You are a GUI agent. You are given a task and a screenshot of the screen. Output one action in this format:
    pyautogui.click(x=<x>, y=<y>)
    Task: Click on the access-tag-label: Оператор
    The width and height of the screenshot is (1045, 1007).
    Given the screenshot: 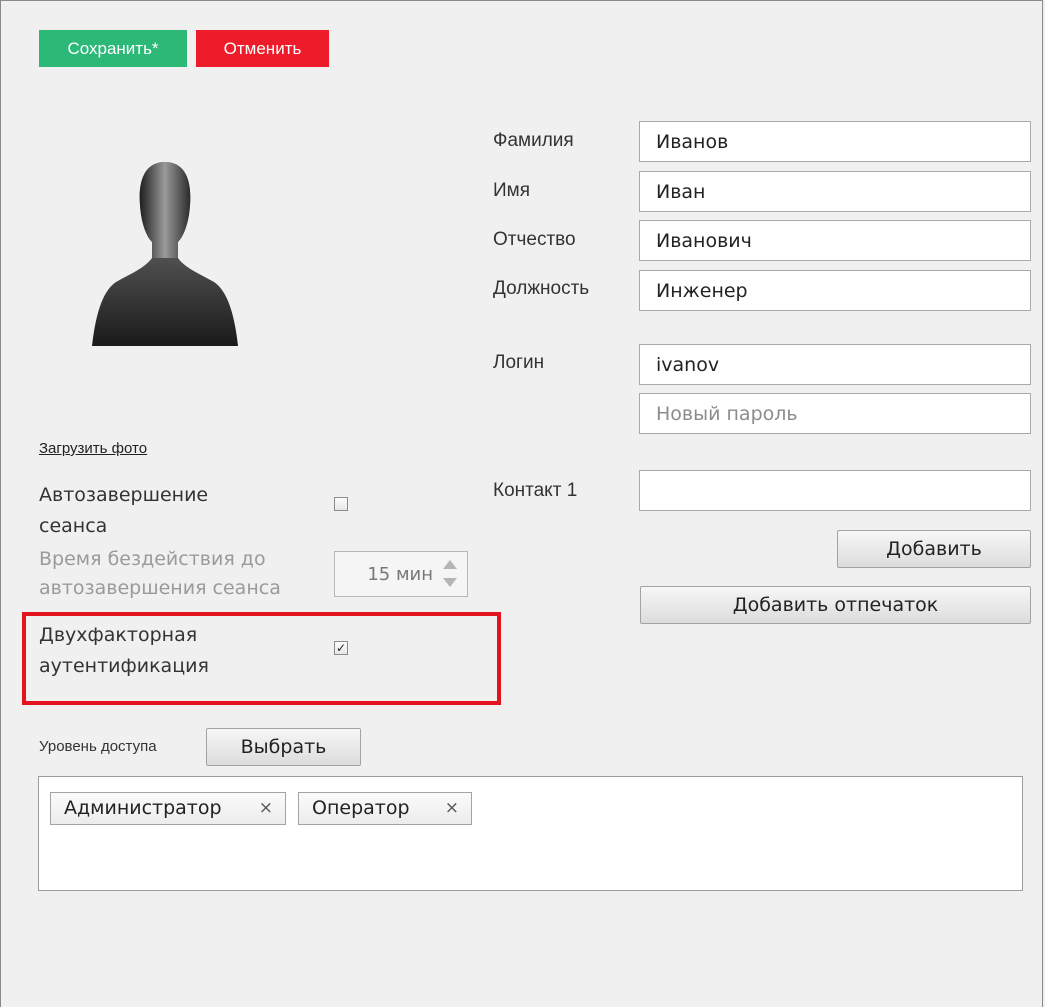 What is the action you would take?
    pyautogui.click(x=361, y=808)
    